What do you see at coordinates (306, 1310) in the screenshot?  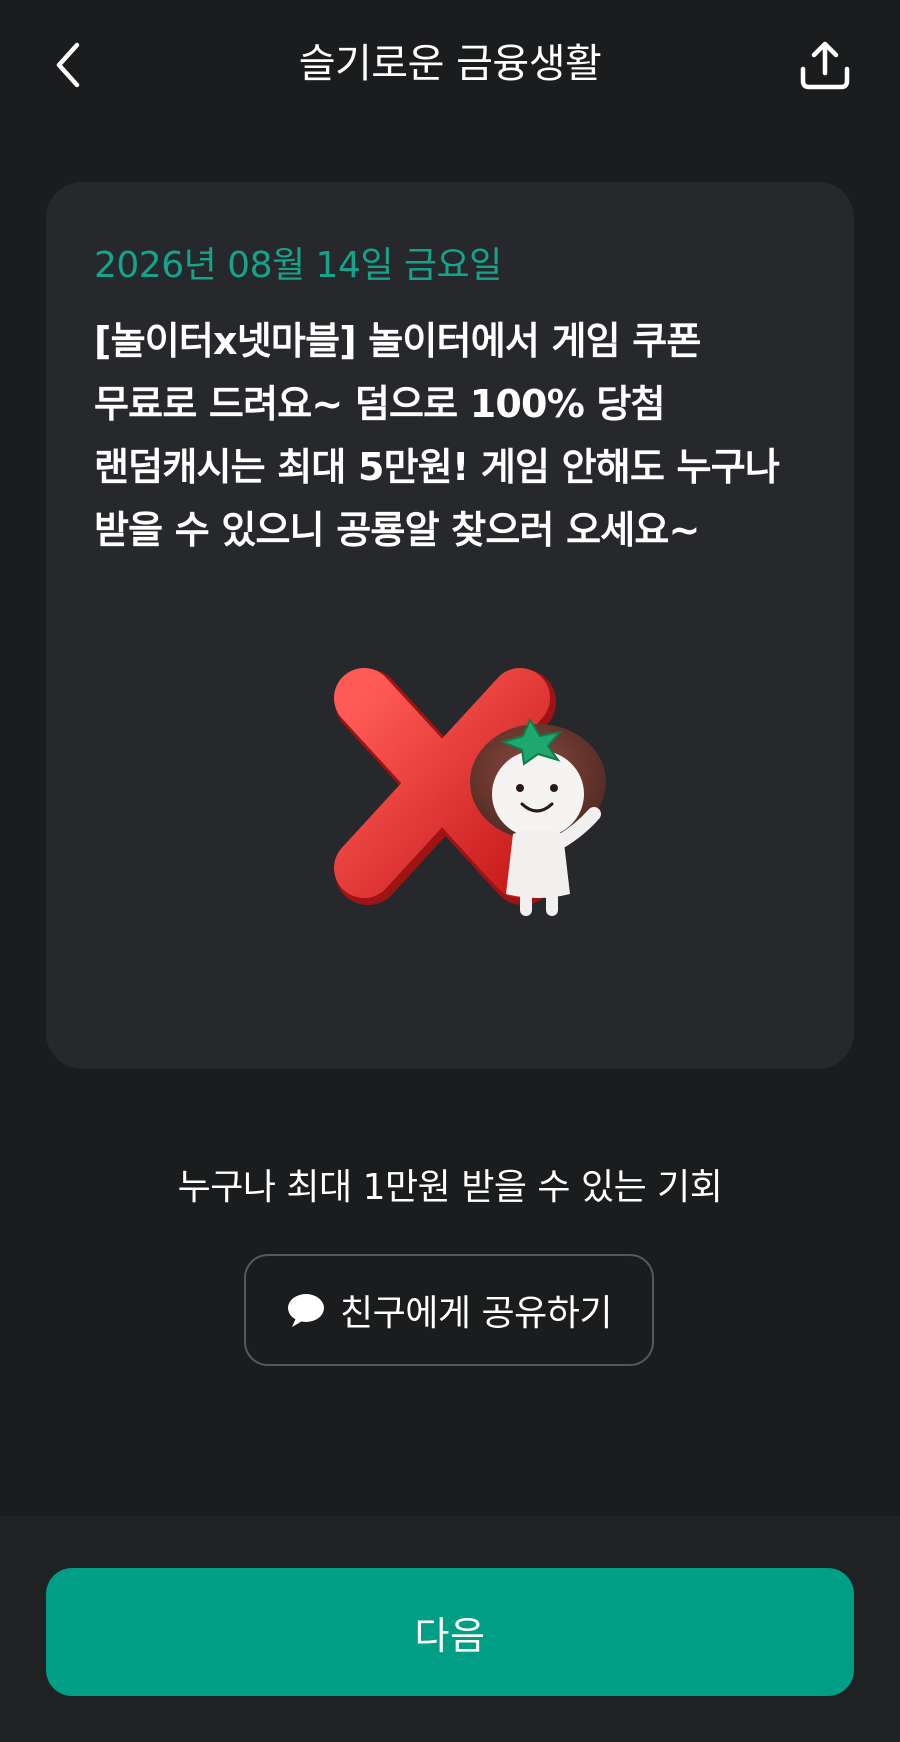 I see `speech-bubble-icon` at bounding box center [306, 1310].